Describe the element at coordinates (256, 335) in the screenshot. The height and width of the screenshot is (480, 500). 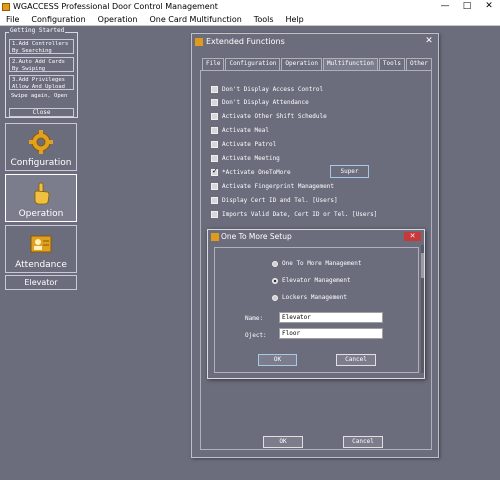
I see `oject-label: Oject:` at that location.